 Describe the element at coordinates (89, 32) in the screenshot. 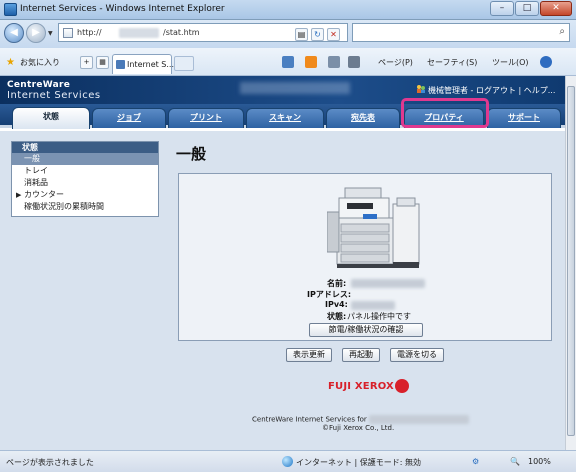

I see `url-prefix: http://` at that location.